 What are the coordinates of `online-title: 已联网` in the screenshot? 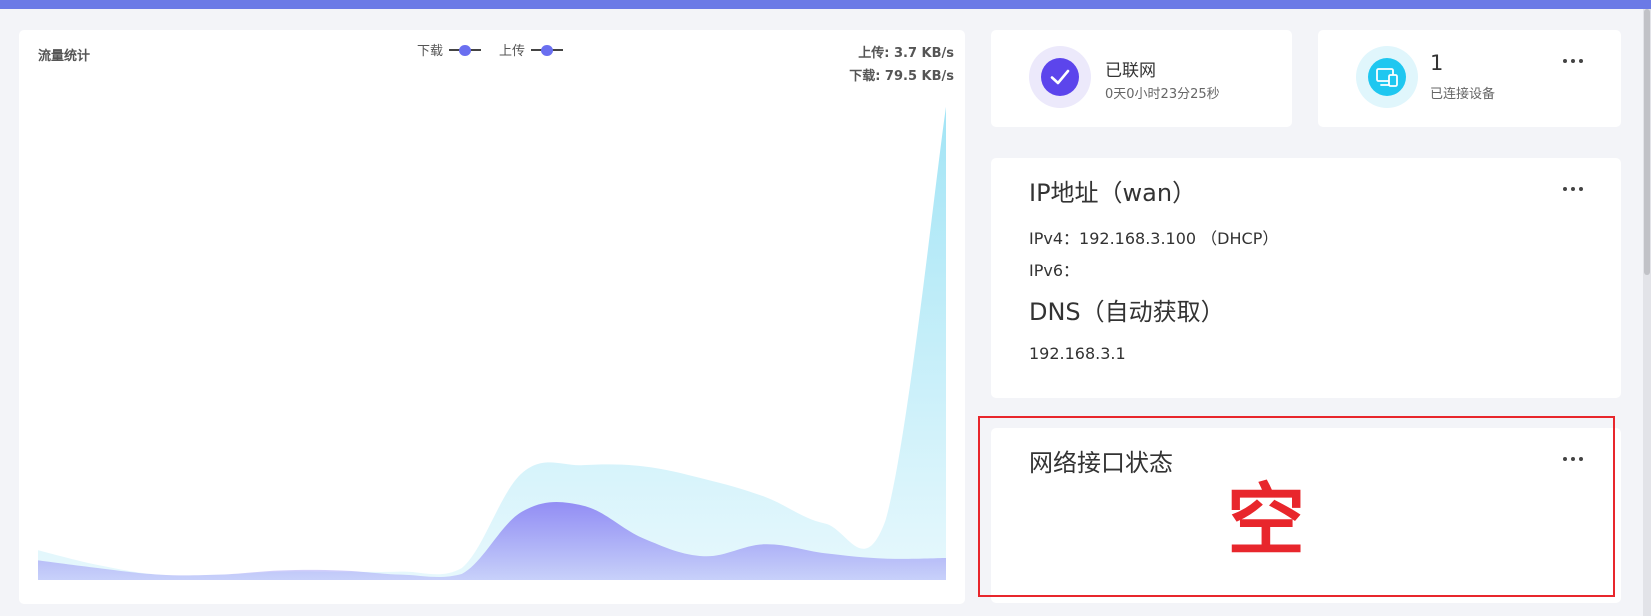 It's located at (1130, 71).